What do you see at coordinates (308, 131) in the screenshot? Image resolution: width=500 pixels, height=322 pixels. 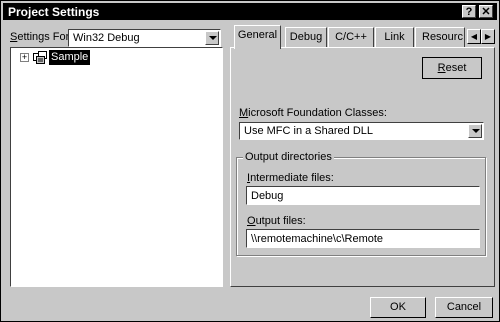 I see `mfc-value: Use MFC in a Shared DLL` at bounding box center [308, 131].